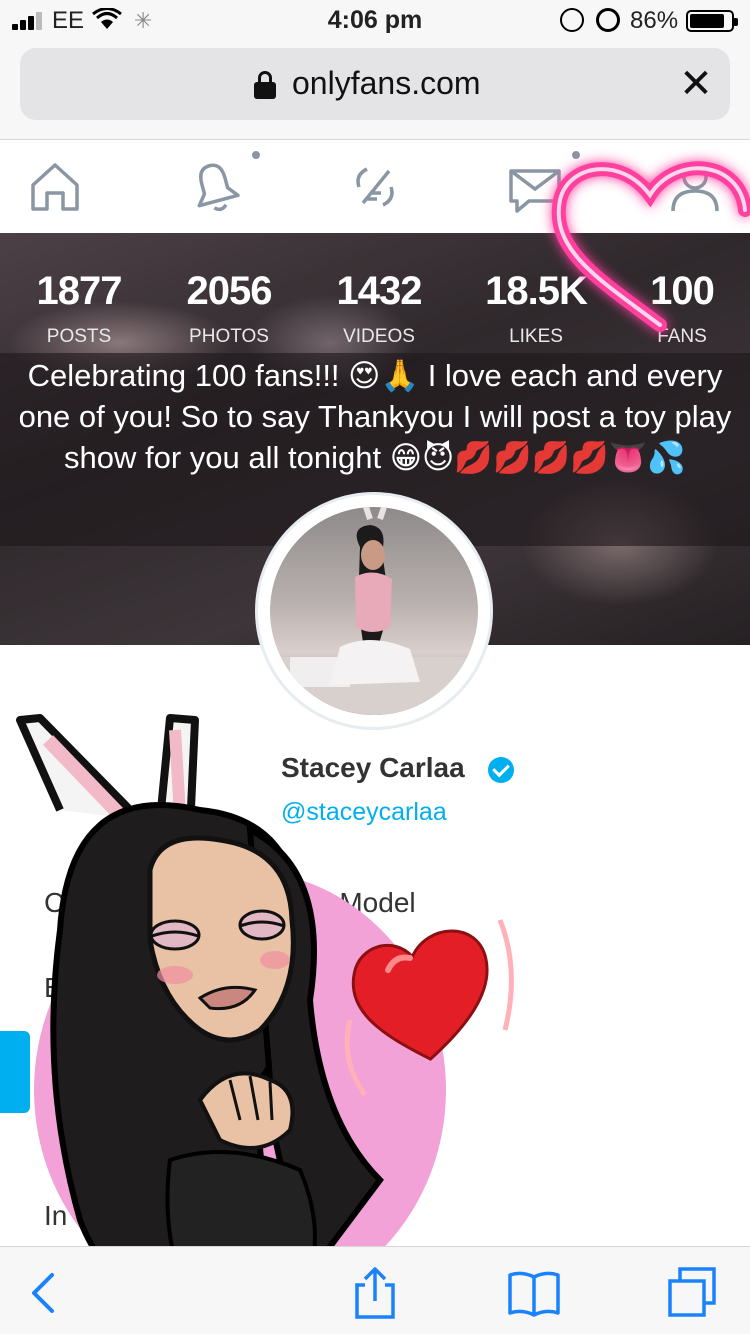  Describe the element at coordinates (572, 20) in the screenshot. I see `orientation-lock-icon` at that location.